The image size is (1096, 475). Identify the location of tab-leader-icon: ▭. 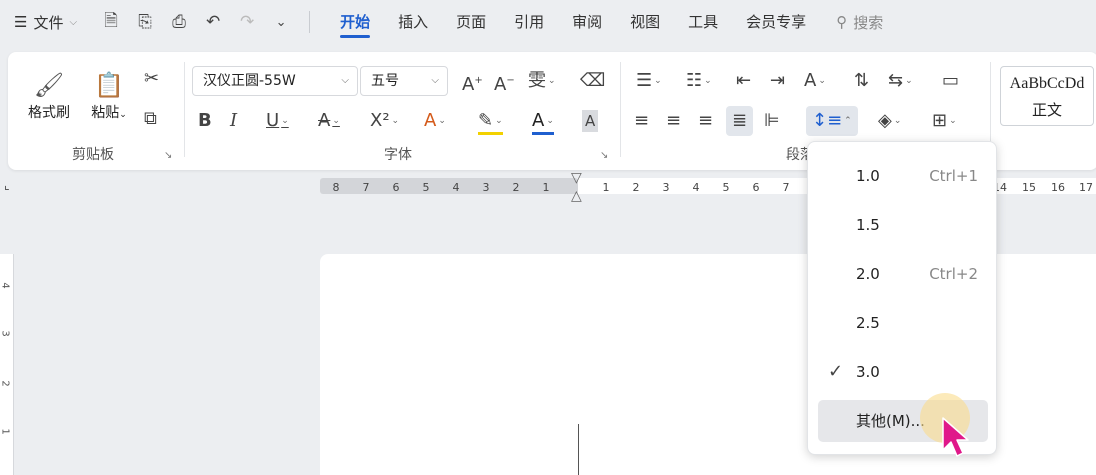
(950, 81).